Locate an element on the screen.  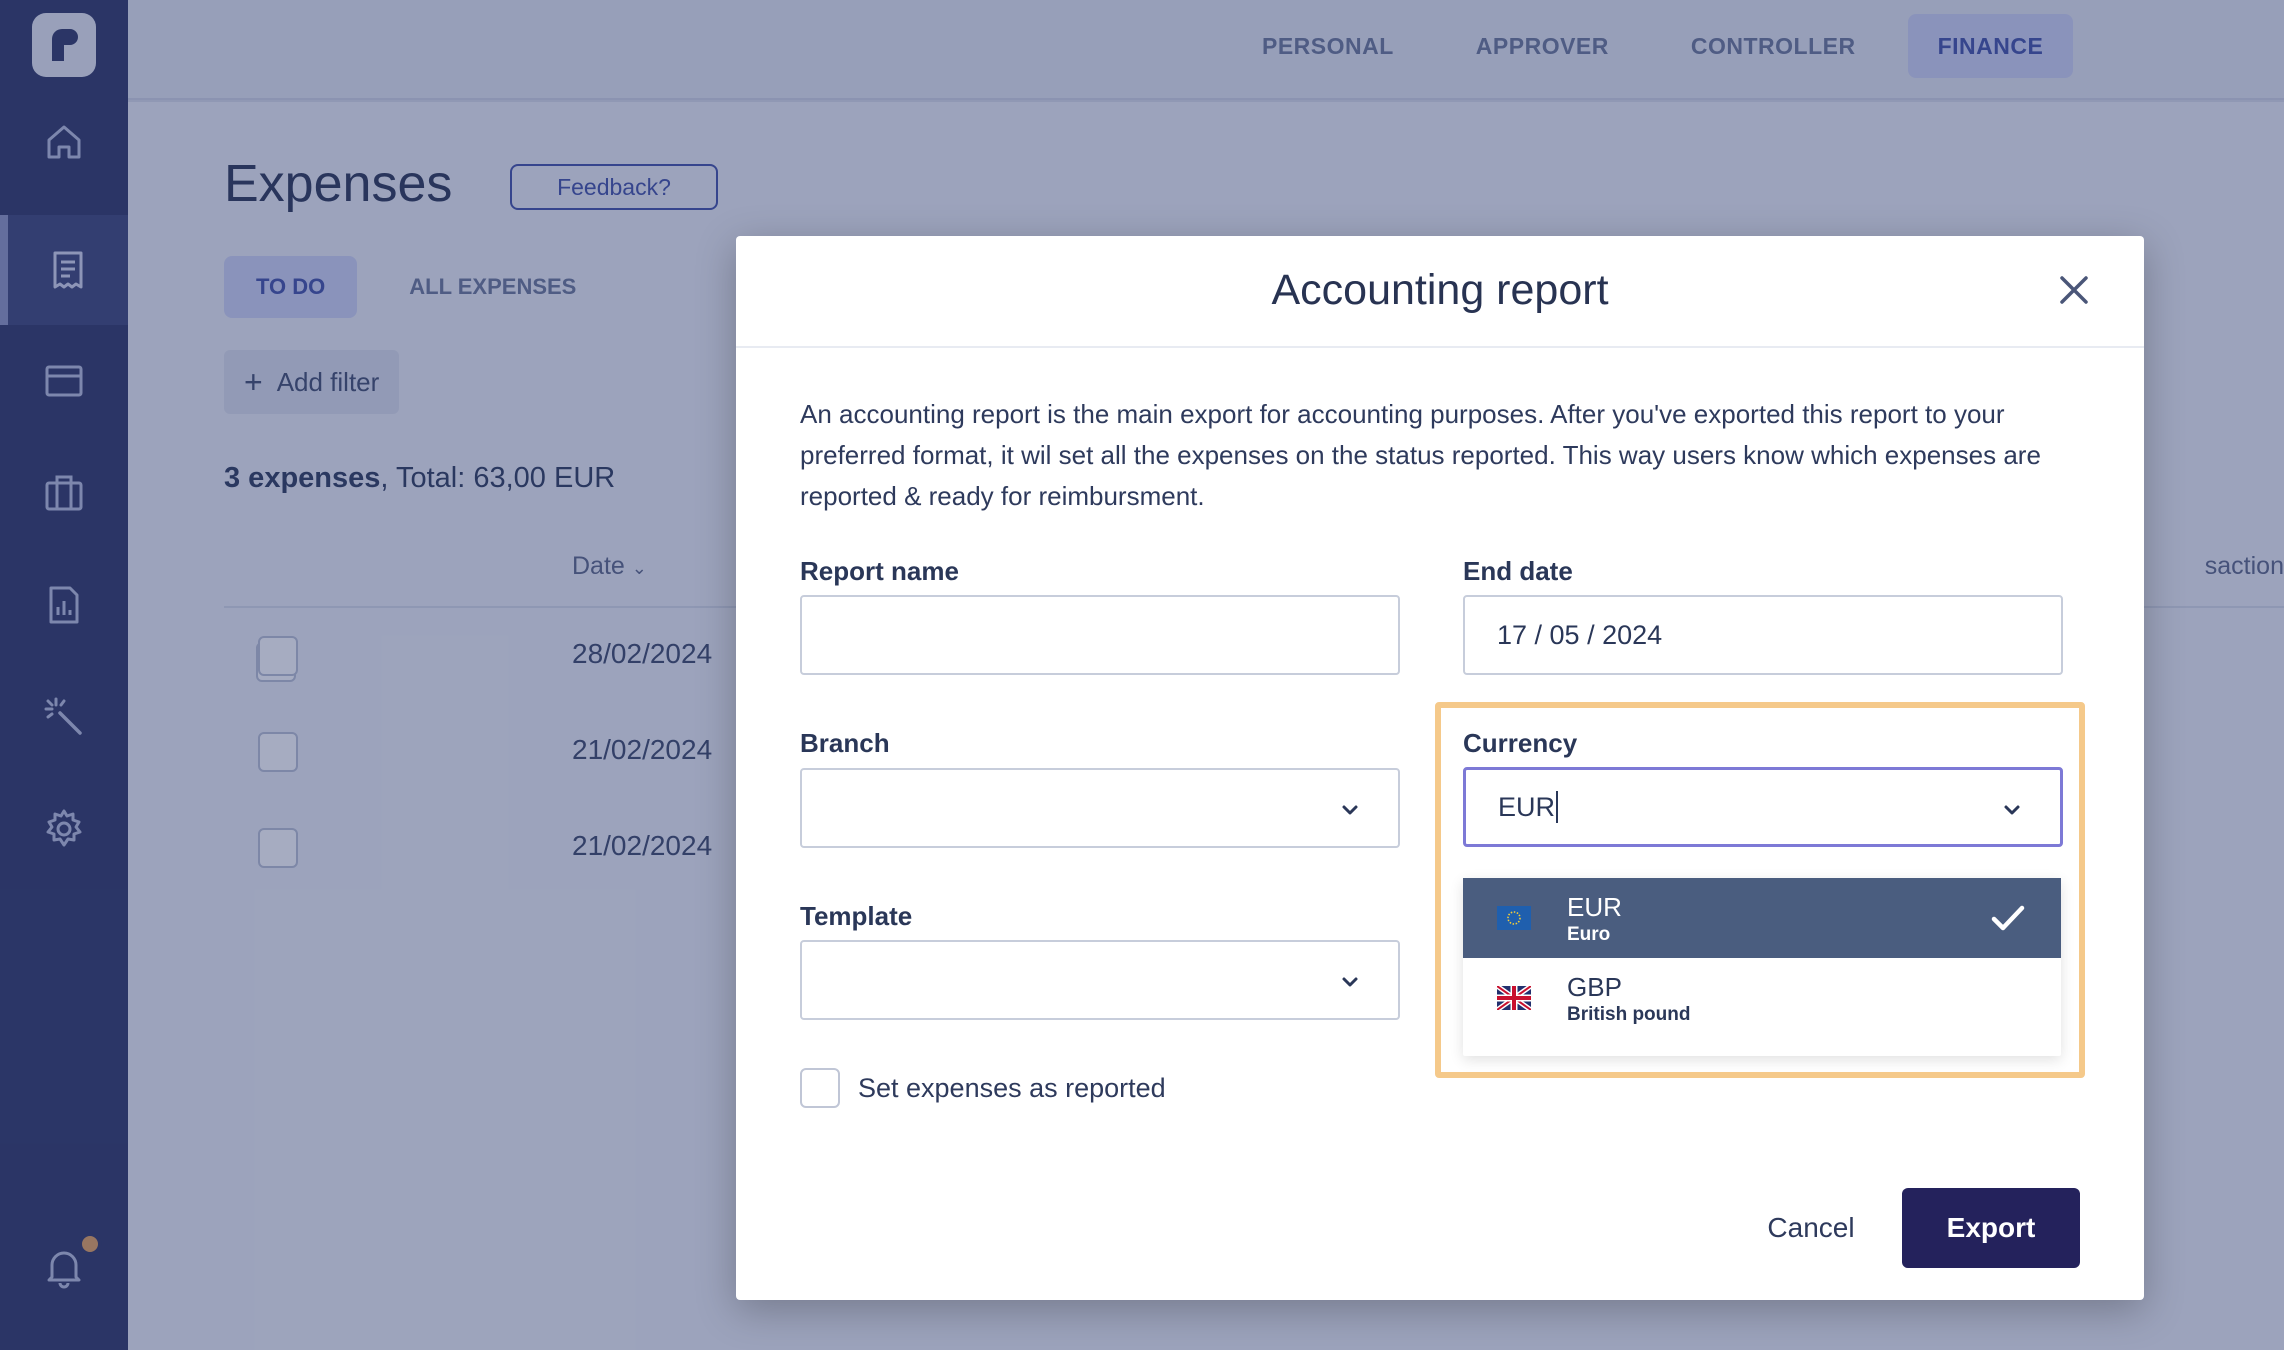
currency-label: Currency is located at coordinates (1520, 743).